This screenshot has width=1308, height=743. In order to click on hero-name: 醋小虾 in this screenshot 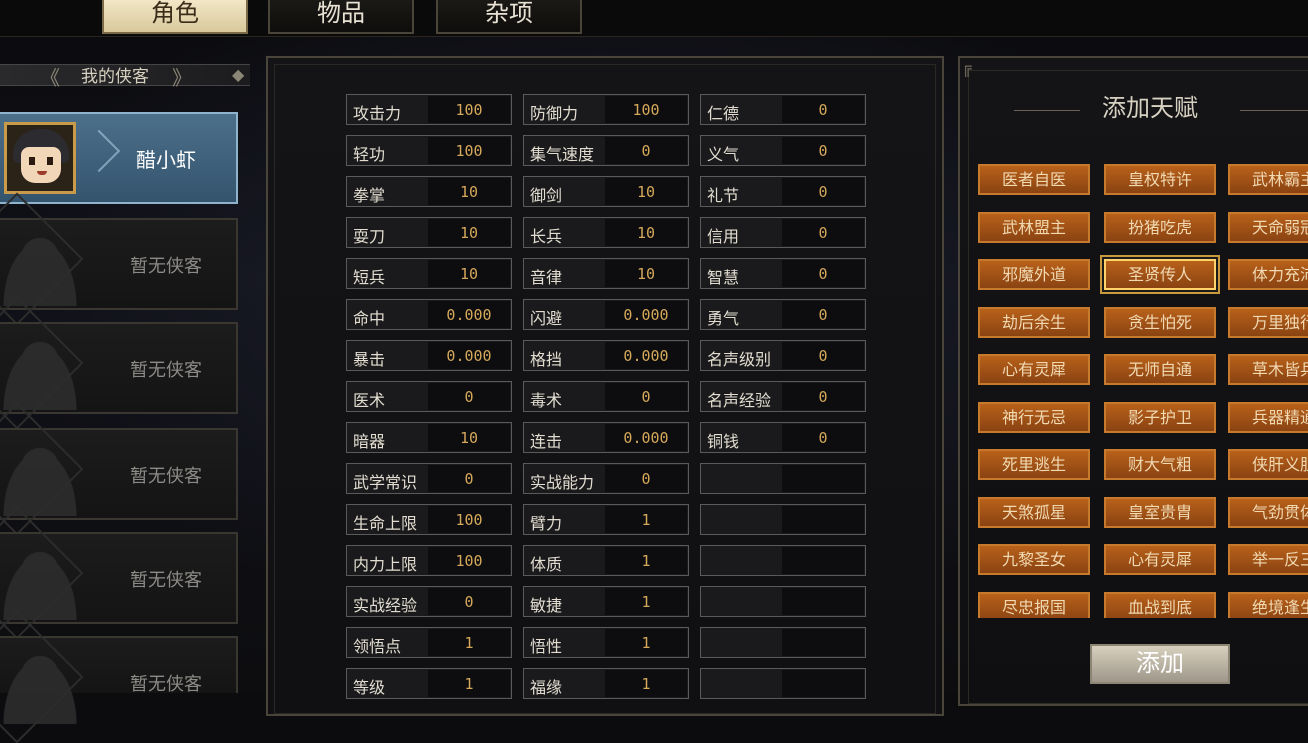, I will do `click(166, 160)`.